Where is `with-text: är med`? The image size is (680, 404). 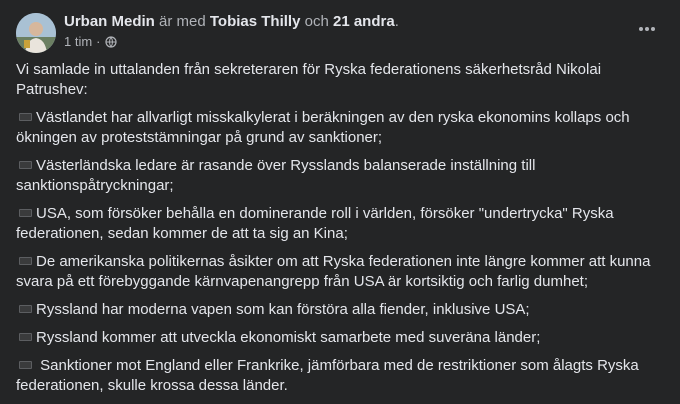 with-text: är med is located at coordinates (182, 21).